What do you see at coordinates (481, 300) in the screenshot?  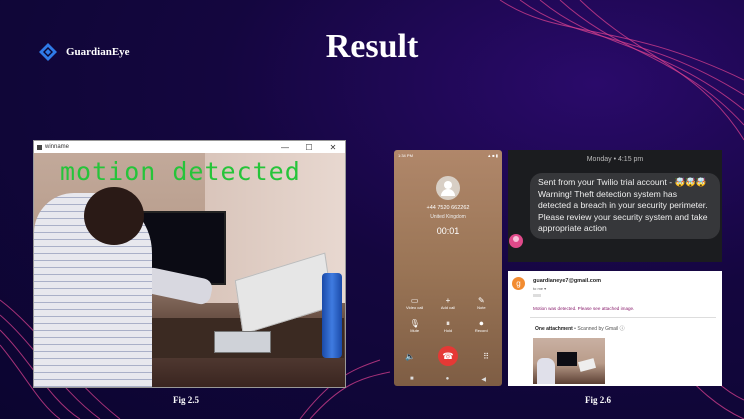 I see `note-icon: ✎` at bounding box center [481, 300].